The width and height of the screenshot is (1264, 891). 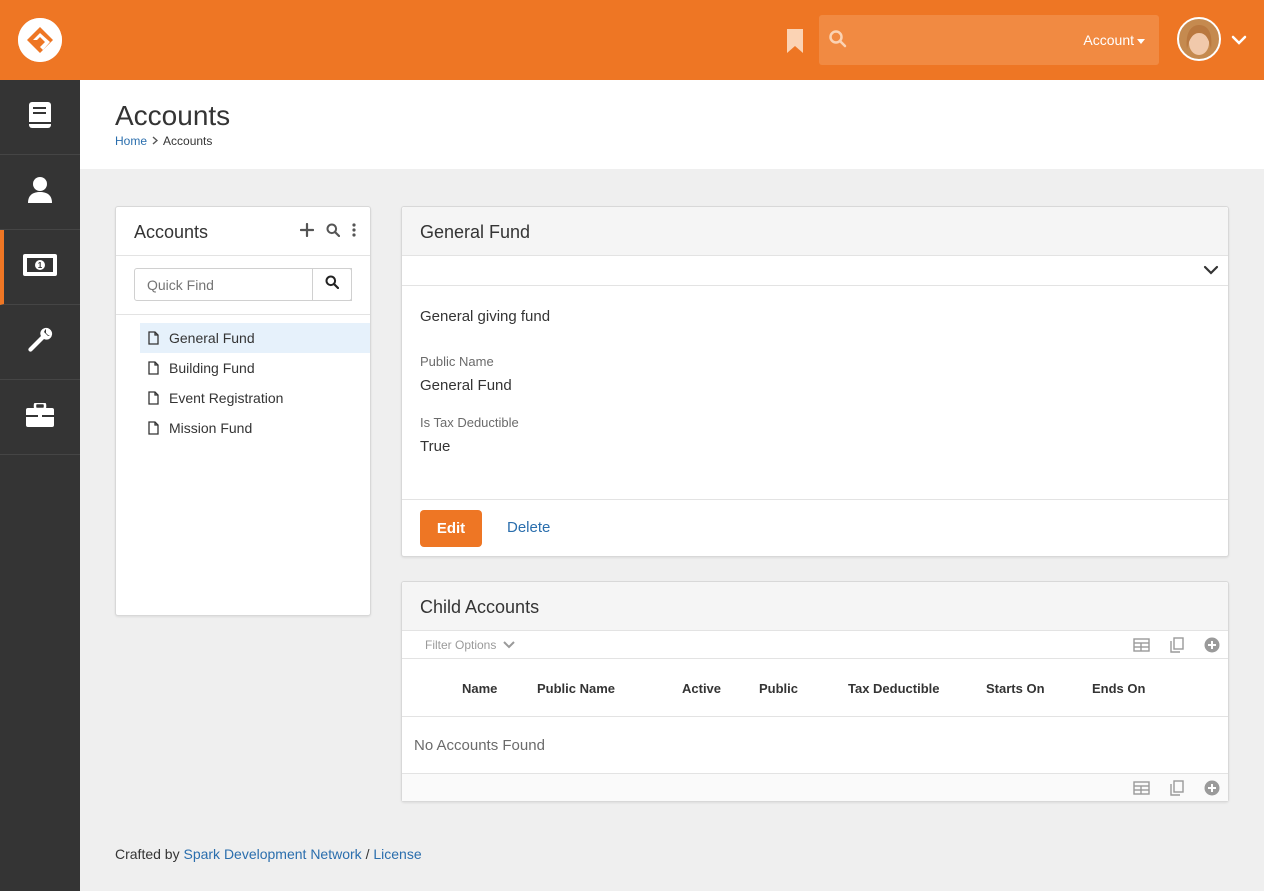 I want to click on delete-link: Delete, so click(x=528, y=527).